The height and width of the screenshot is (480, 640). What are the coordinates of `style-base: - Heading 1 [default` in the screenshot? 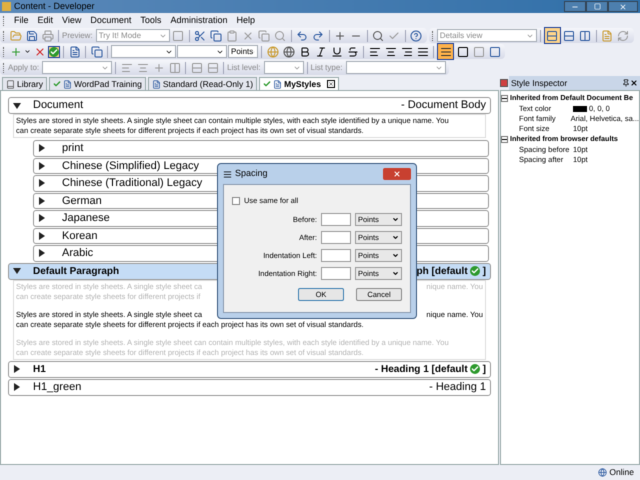 It's located at (421, 369).